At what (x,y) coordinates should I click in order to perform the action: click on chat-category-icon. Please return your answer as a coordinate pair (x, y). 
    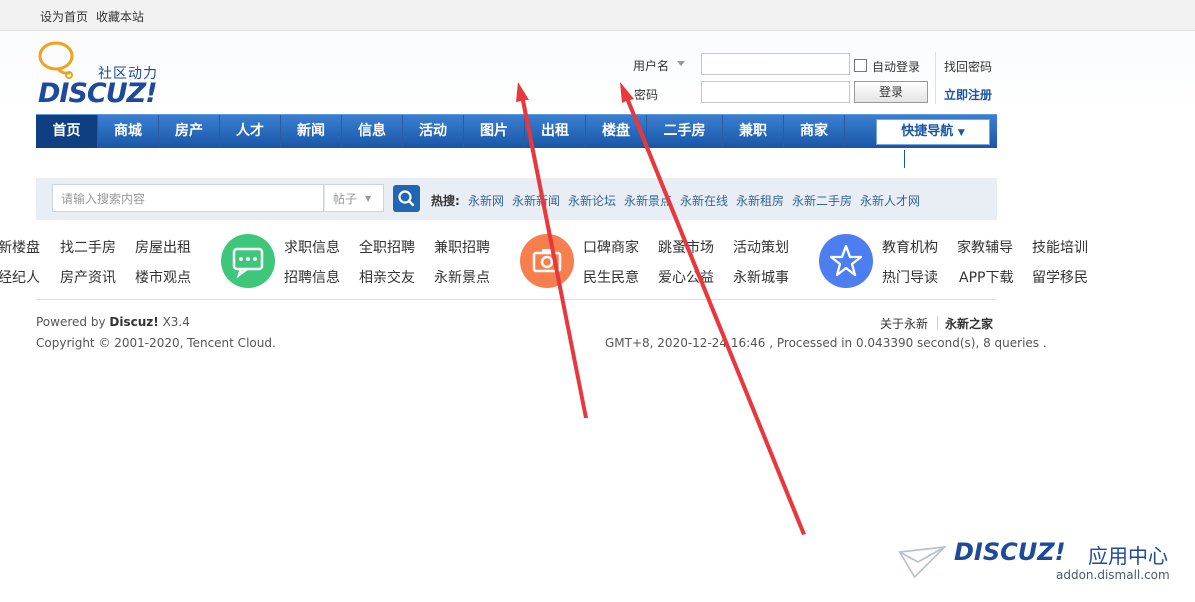
    Looking at the image, I should click on (248, 261).